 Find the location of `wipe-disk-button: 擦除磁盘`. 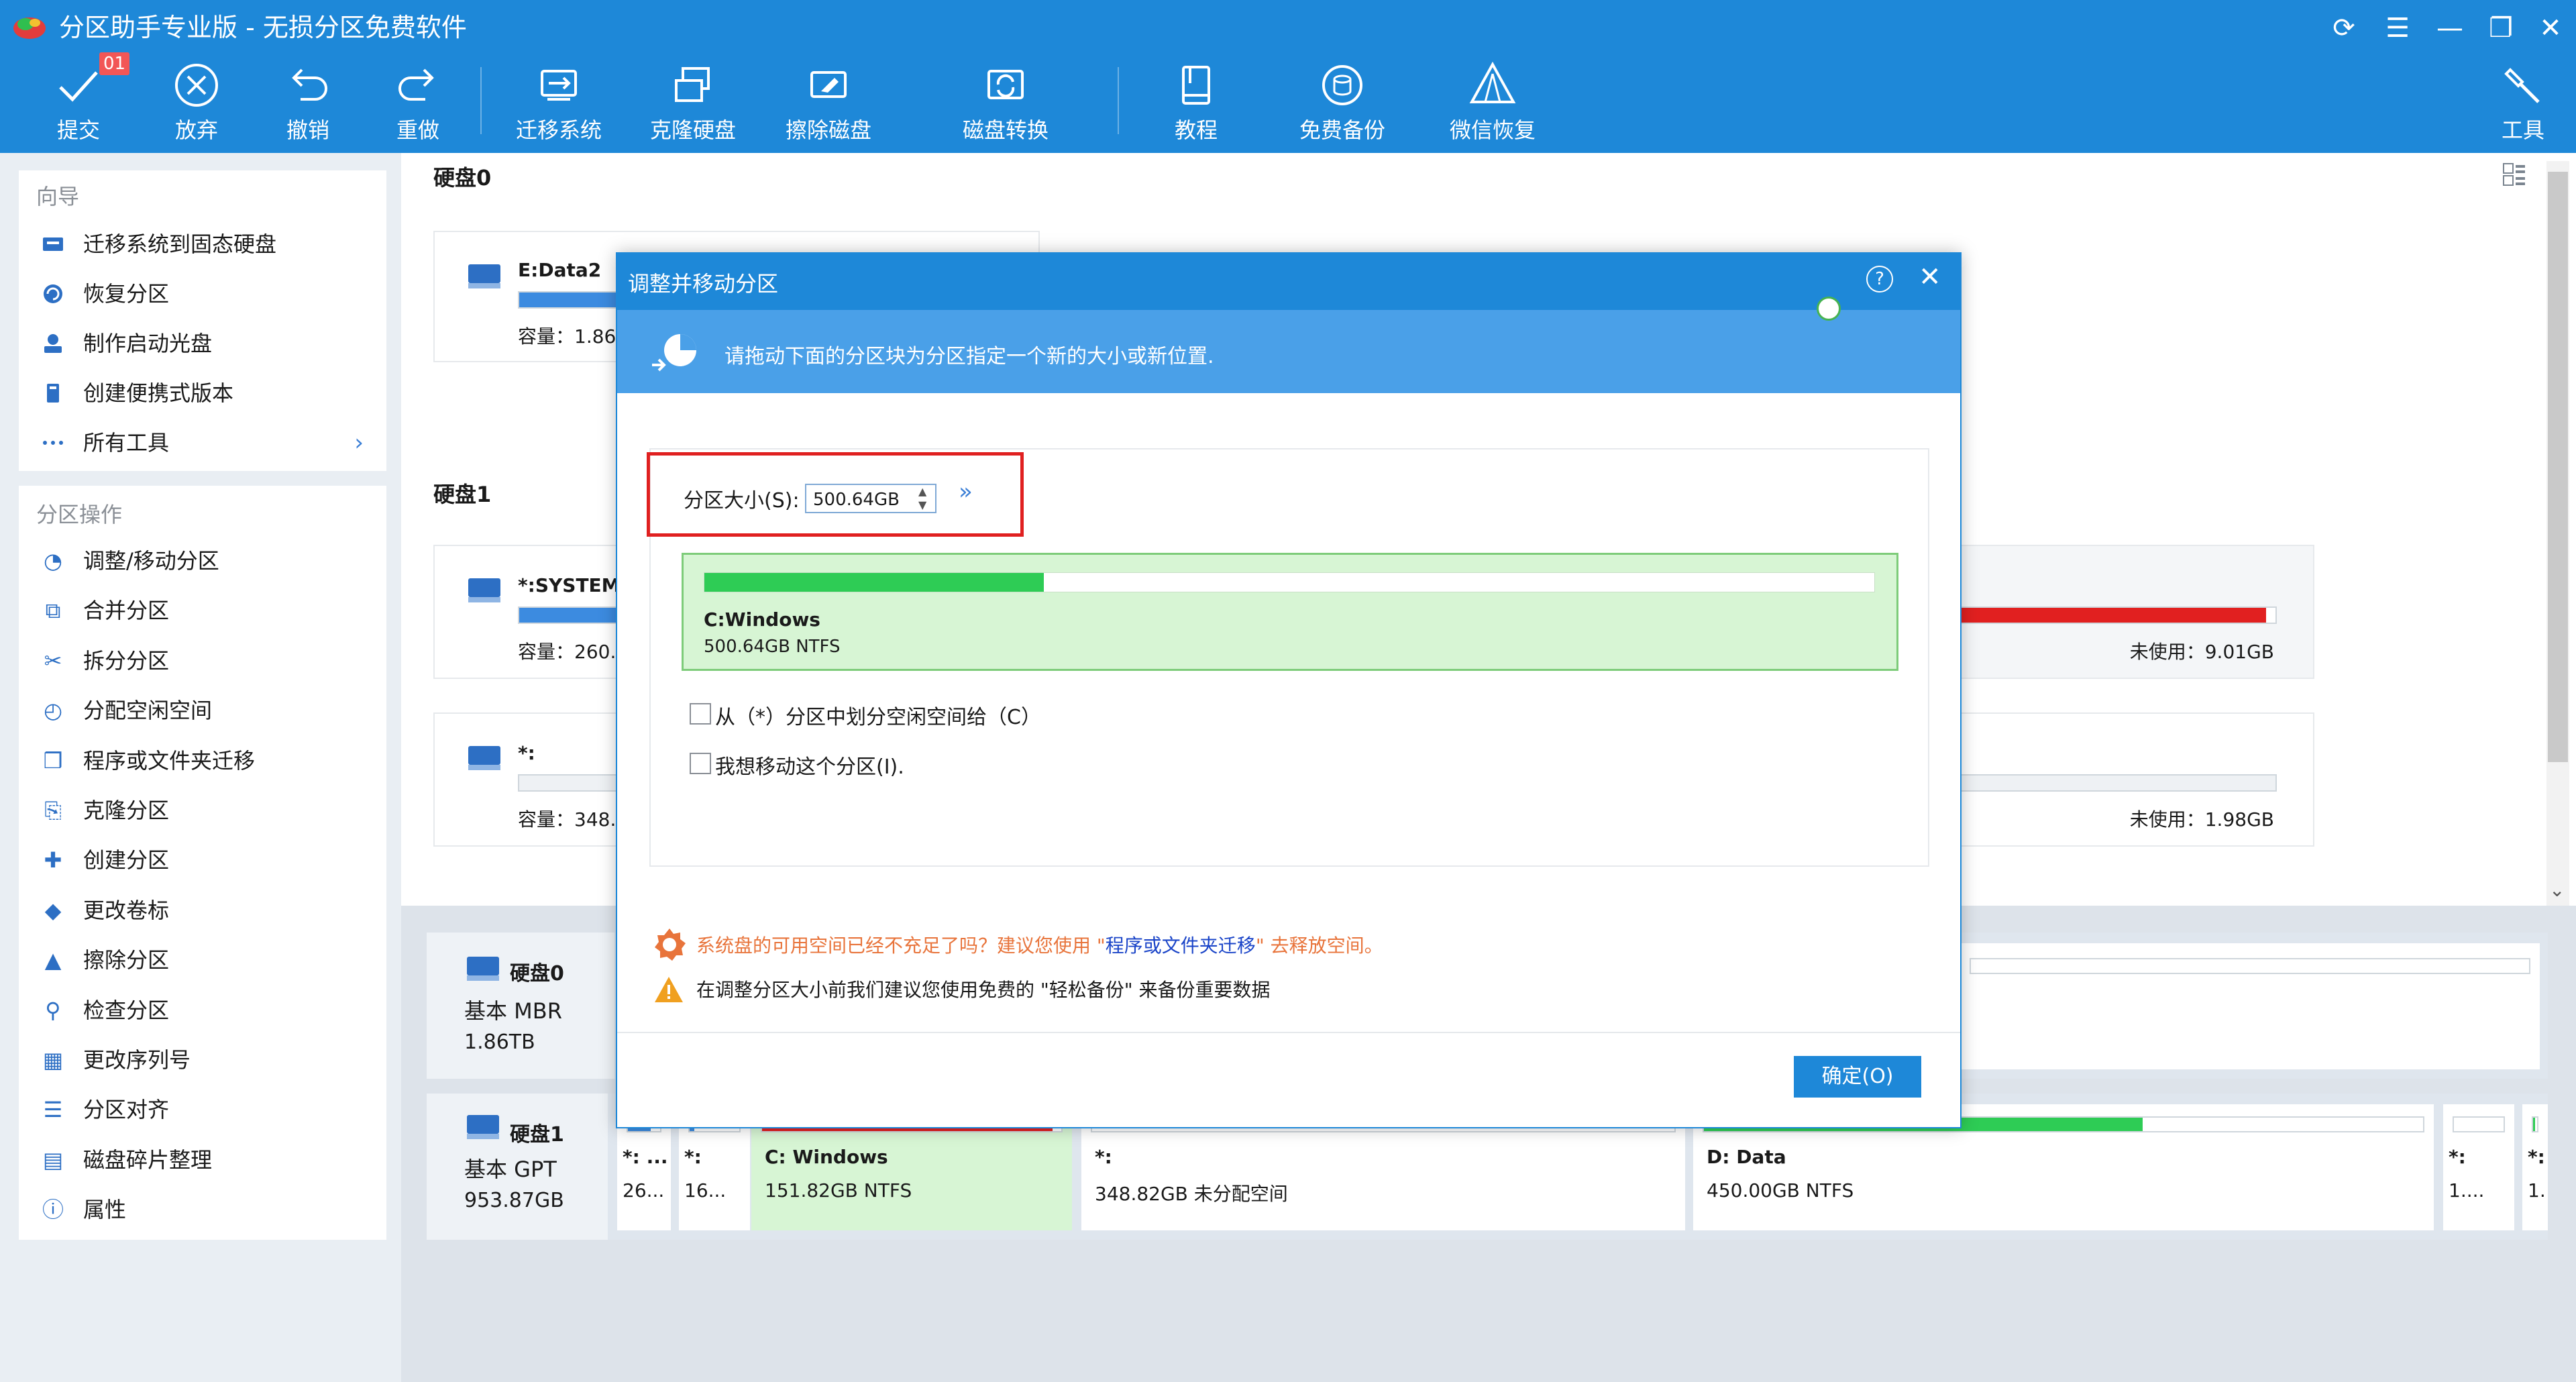

wipe-disk-button: 擦除磁盘 is located at coordinates (828, 103).